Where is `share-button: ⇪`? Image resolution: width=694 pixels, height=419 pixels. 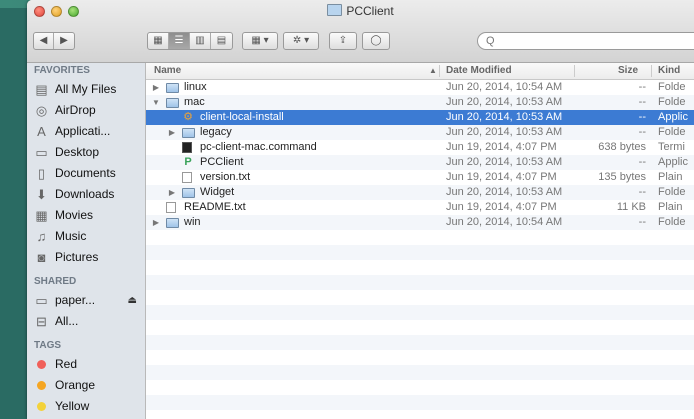
share-button: ⇪ is located at coordinates (343, 41).